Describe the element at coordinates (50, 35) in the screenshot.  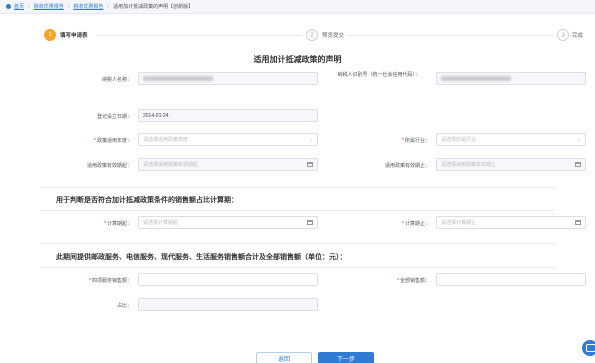
I see `step-1-number: 1` at that location.